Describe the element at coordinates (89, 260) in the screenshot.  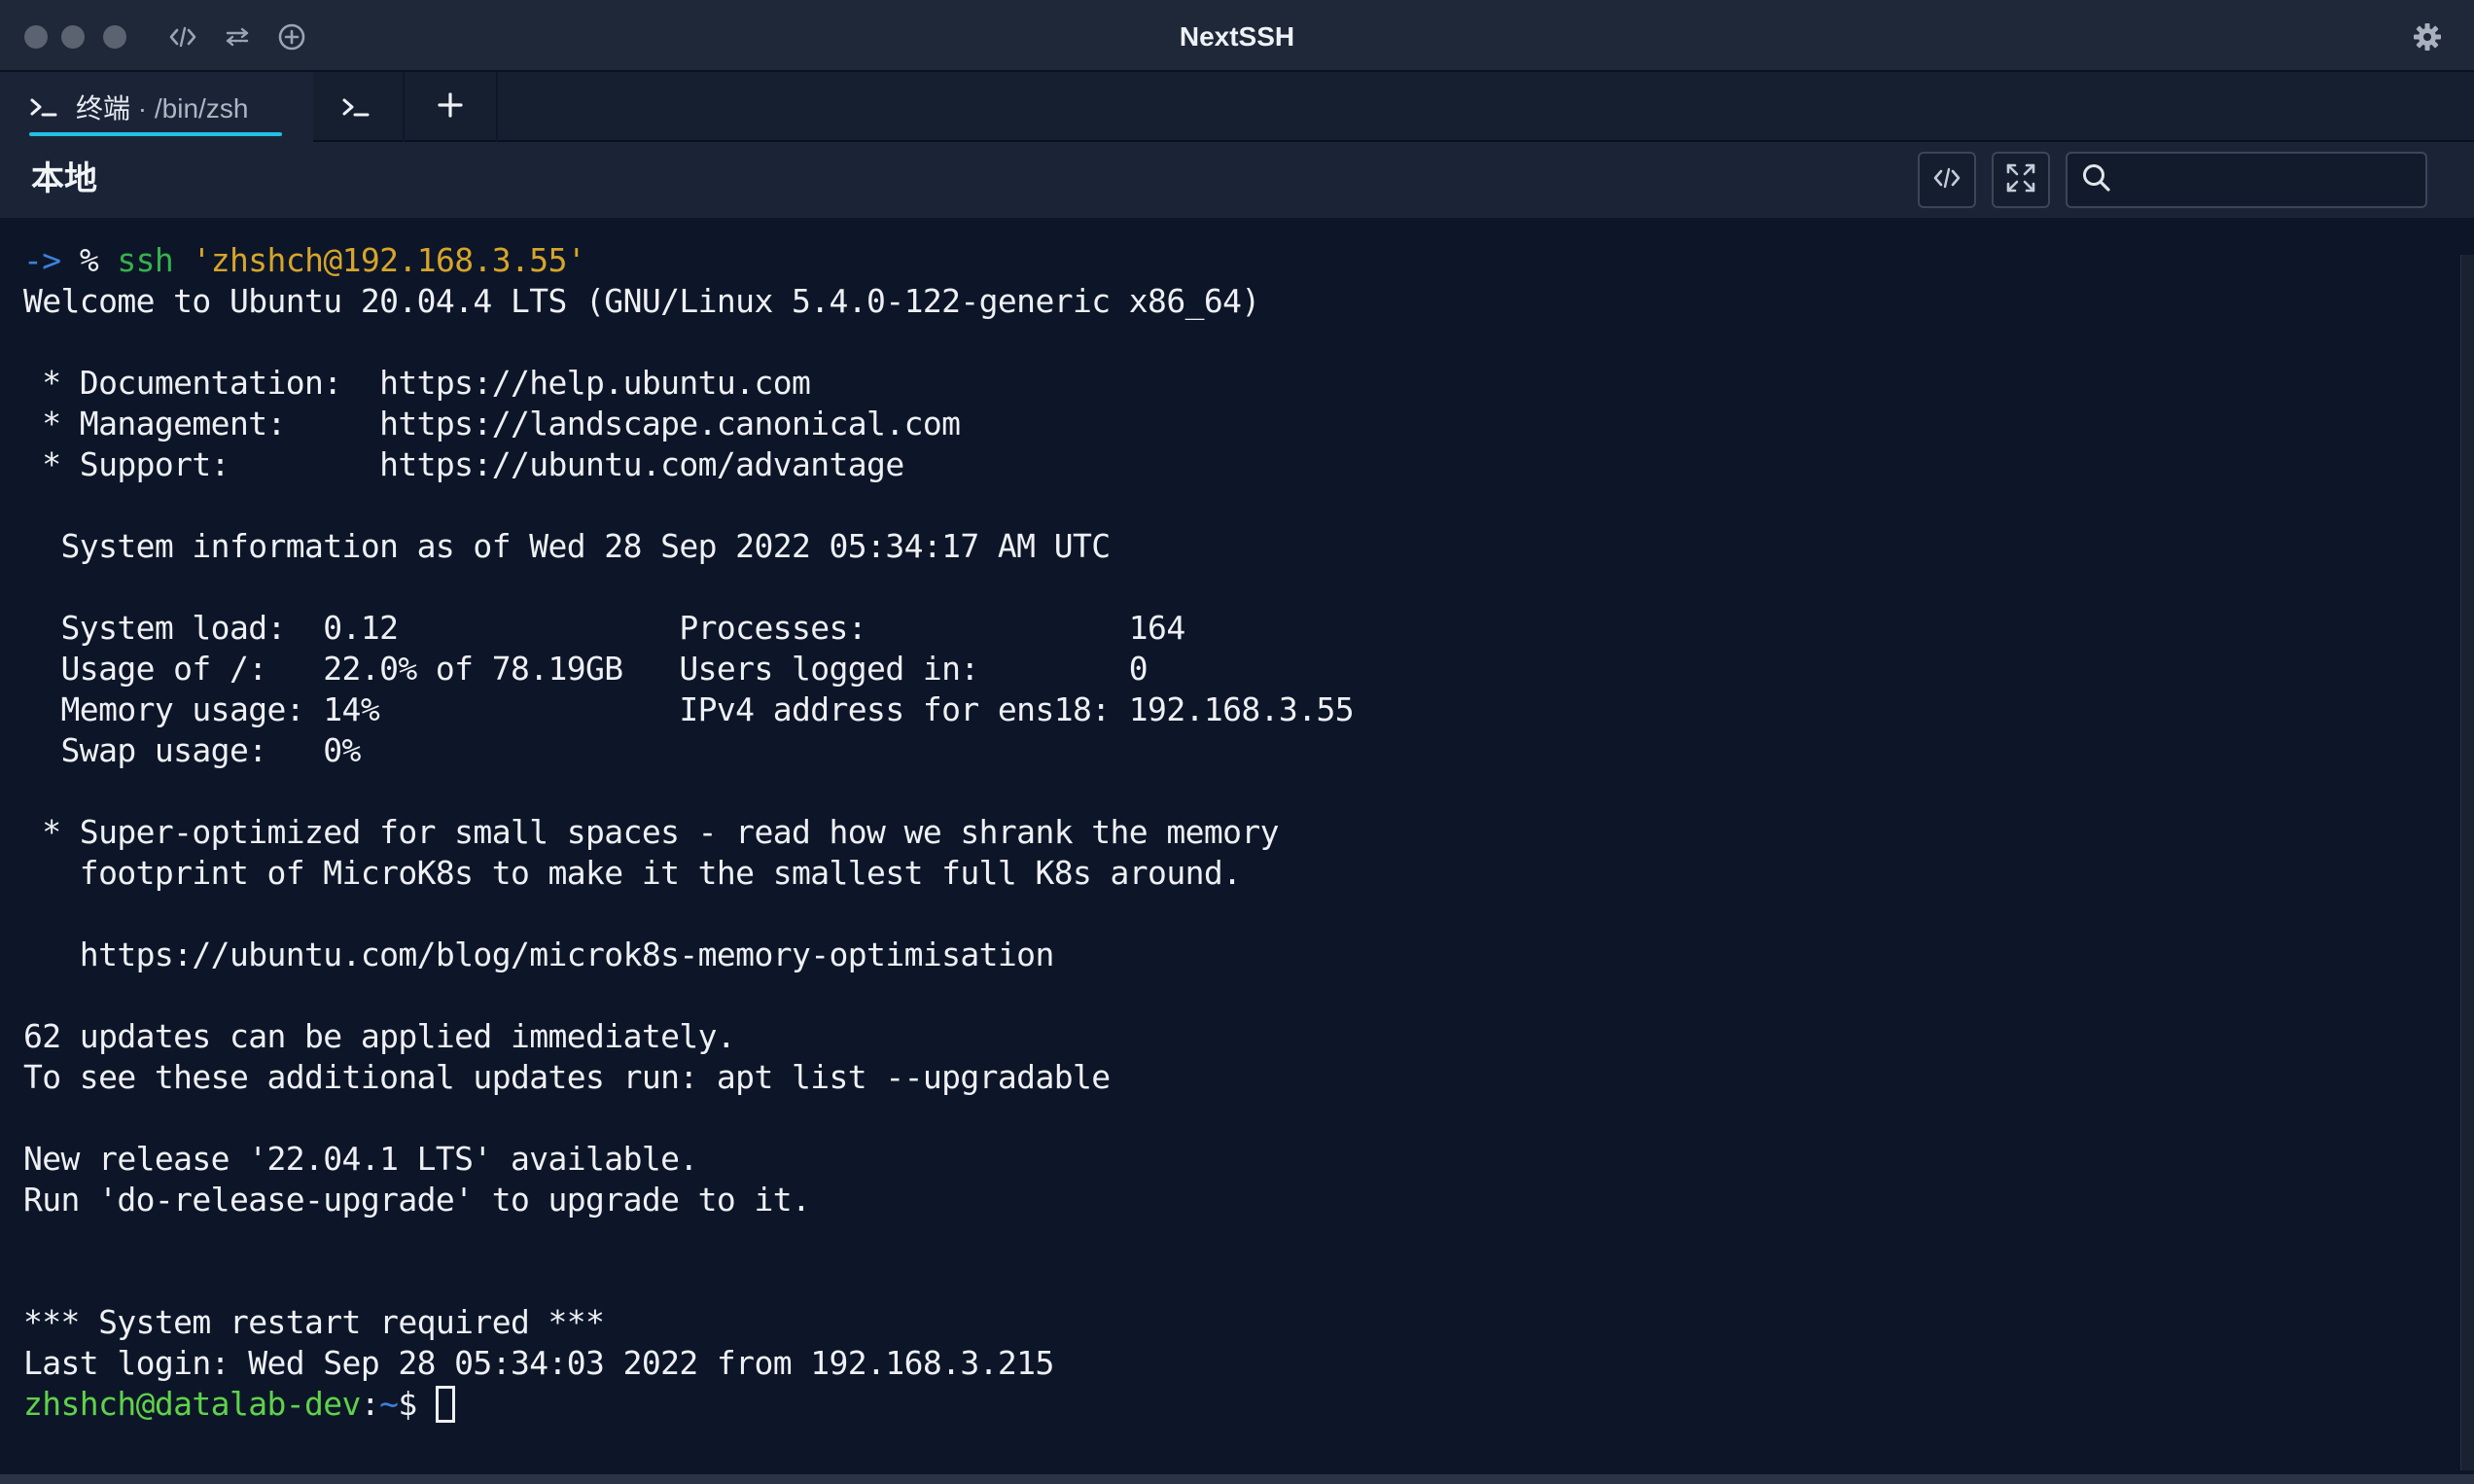
I see `prompt-symbol: %` at that location.